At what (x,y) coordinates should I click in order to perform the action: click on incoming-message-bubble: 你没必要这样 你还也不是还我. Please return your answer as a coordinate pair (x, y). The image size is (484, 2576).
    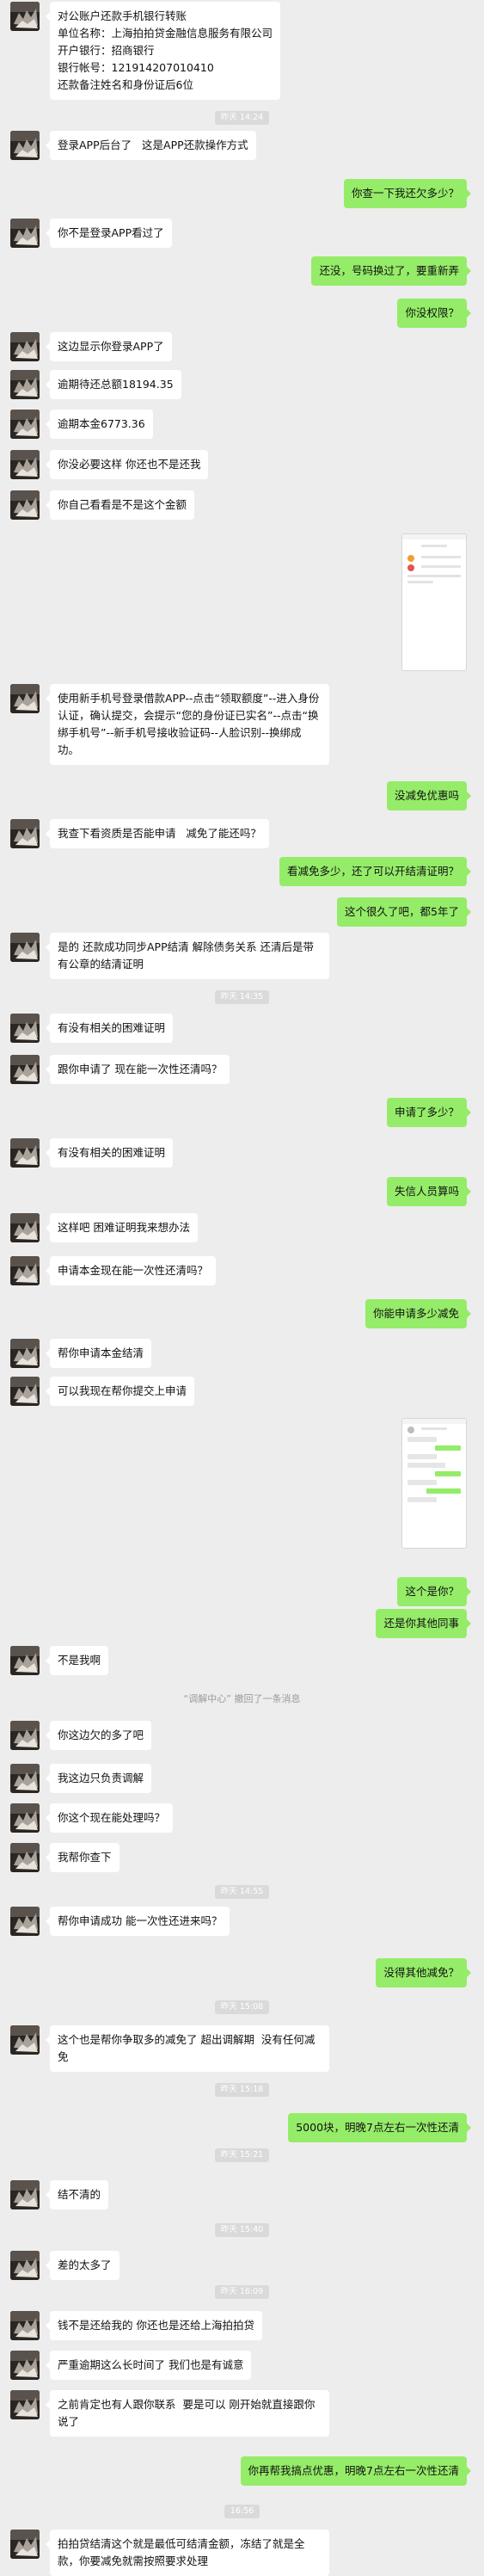
    Looking at the image, I should click on (127, 464).